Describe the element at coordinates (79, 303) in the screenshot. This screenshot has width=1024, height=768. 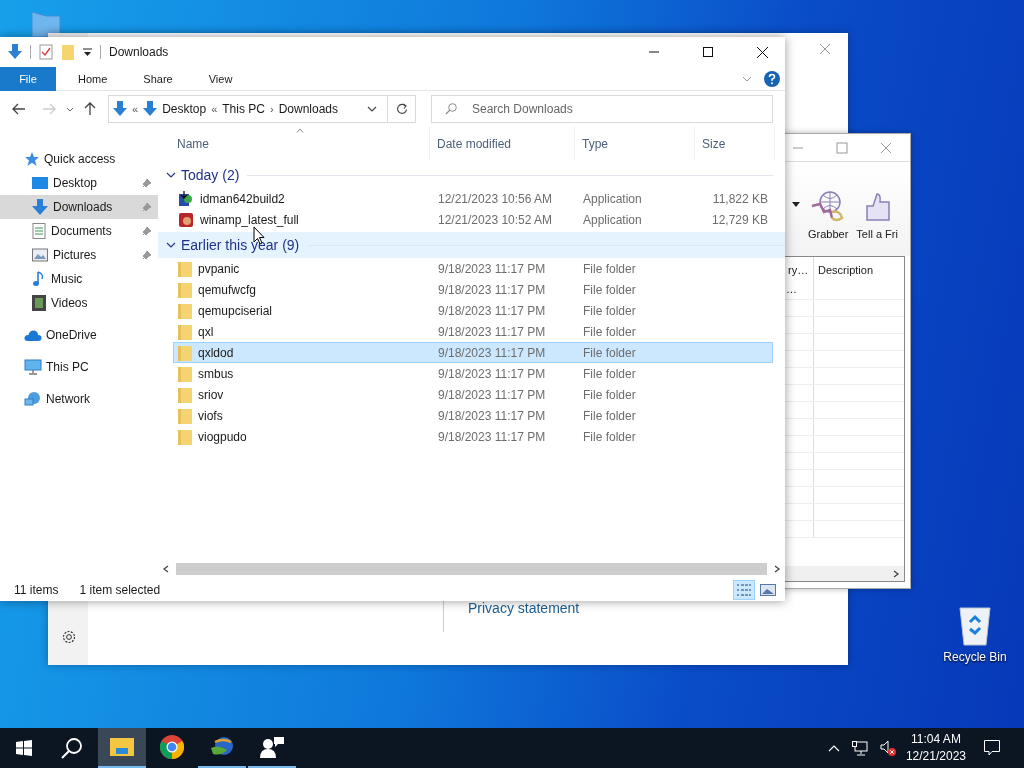
I see `navigation-item: Videos` at that location.